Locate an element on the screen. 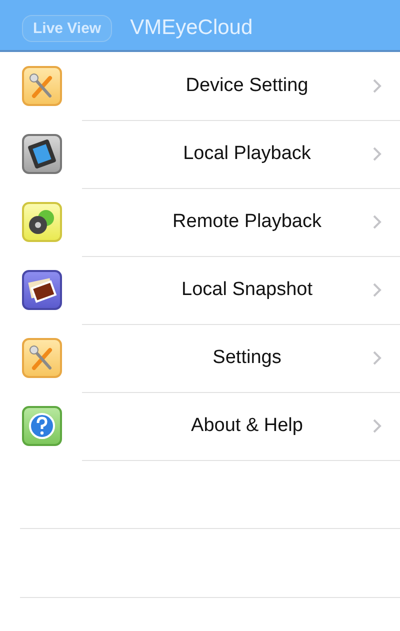  menu-item: Settings is located at coordinates (241, 357).